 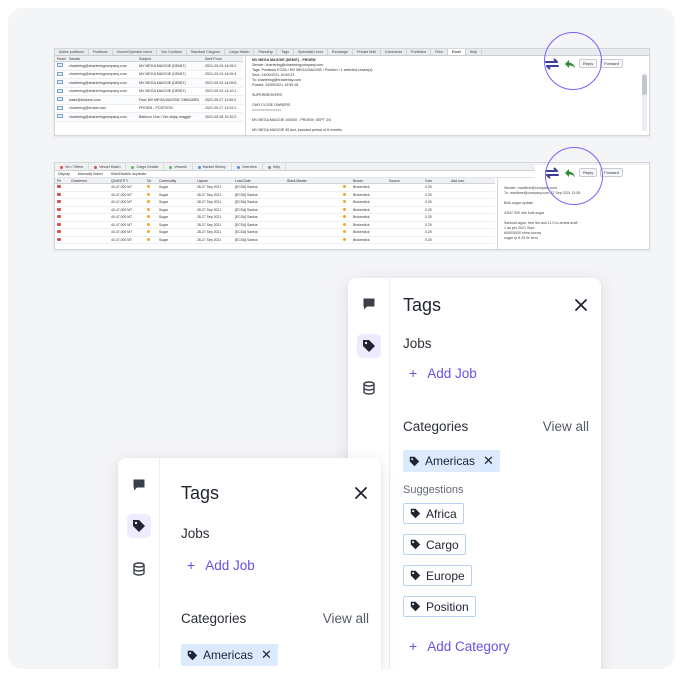 What do you see at coordinates (102, 58) in the screenshot?
I see `column-header: Sender` at bounding box center [102, 58].